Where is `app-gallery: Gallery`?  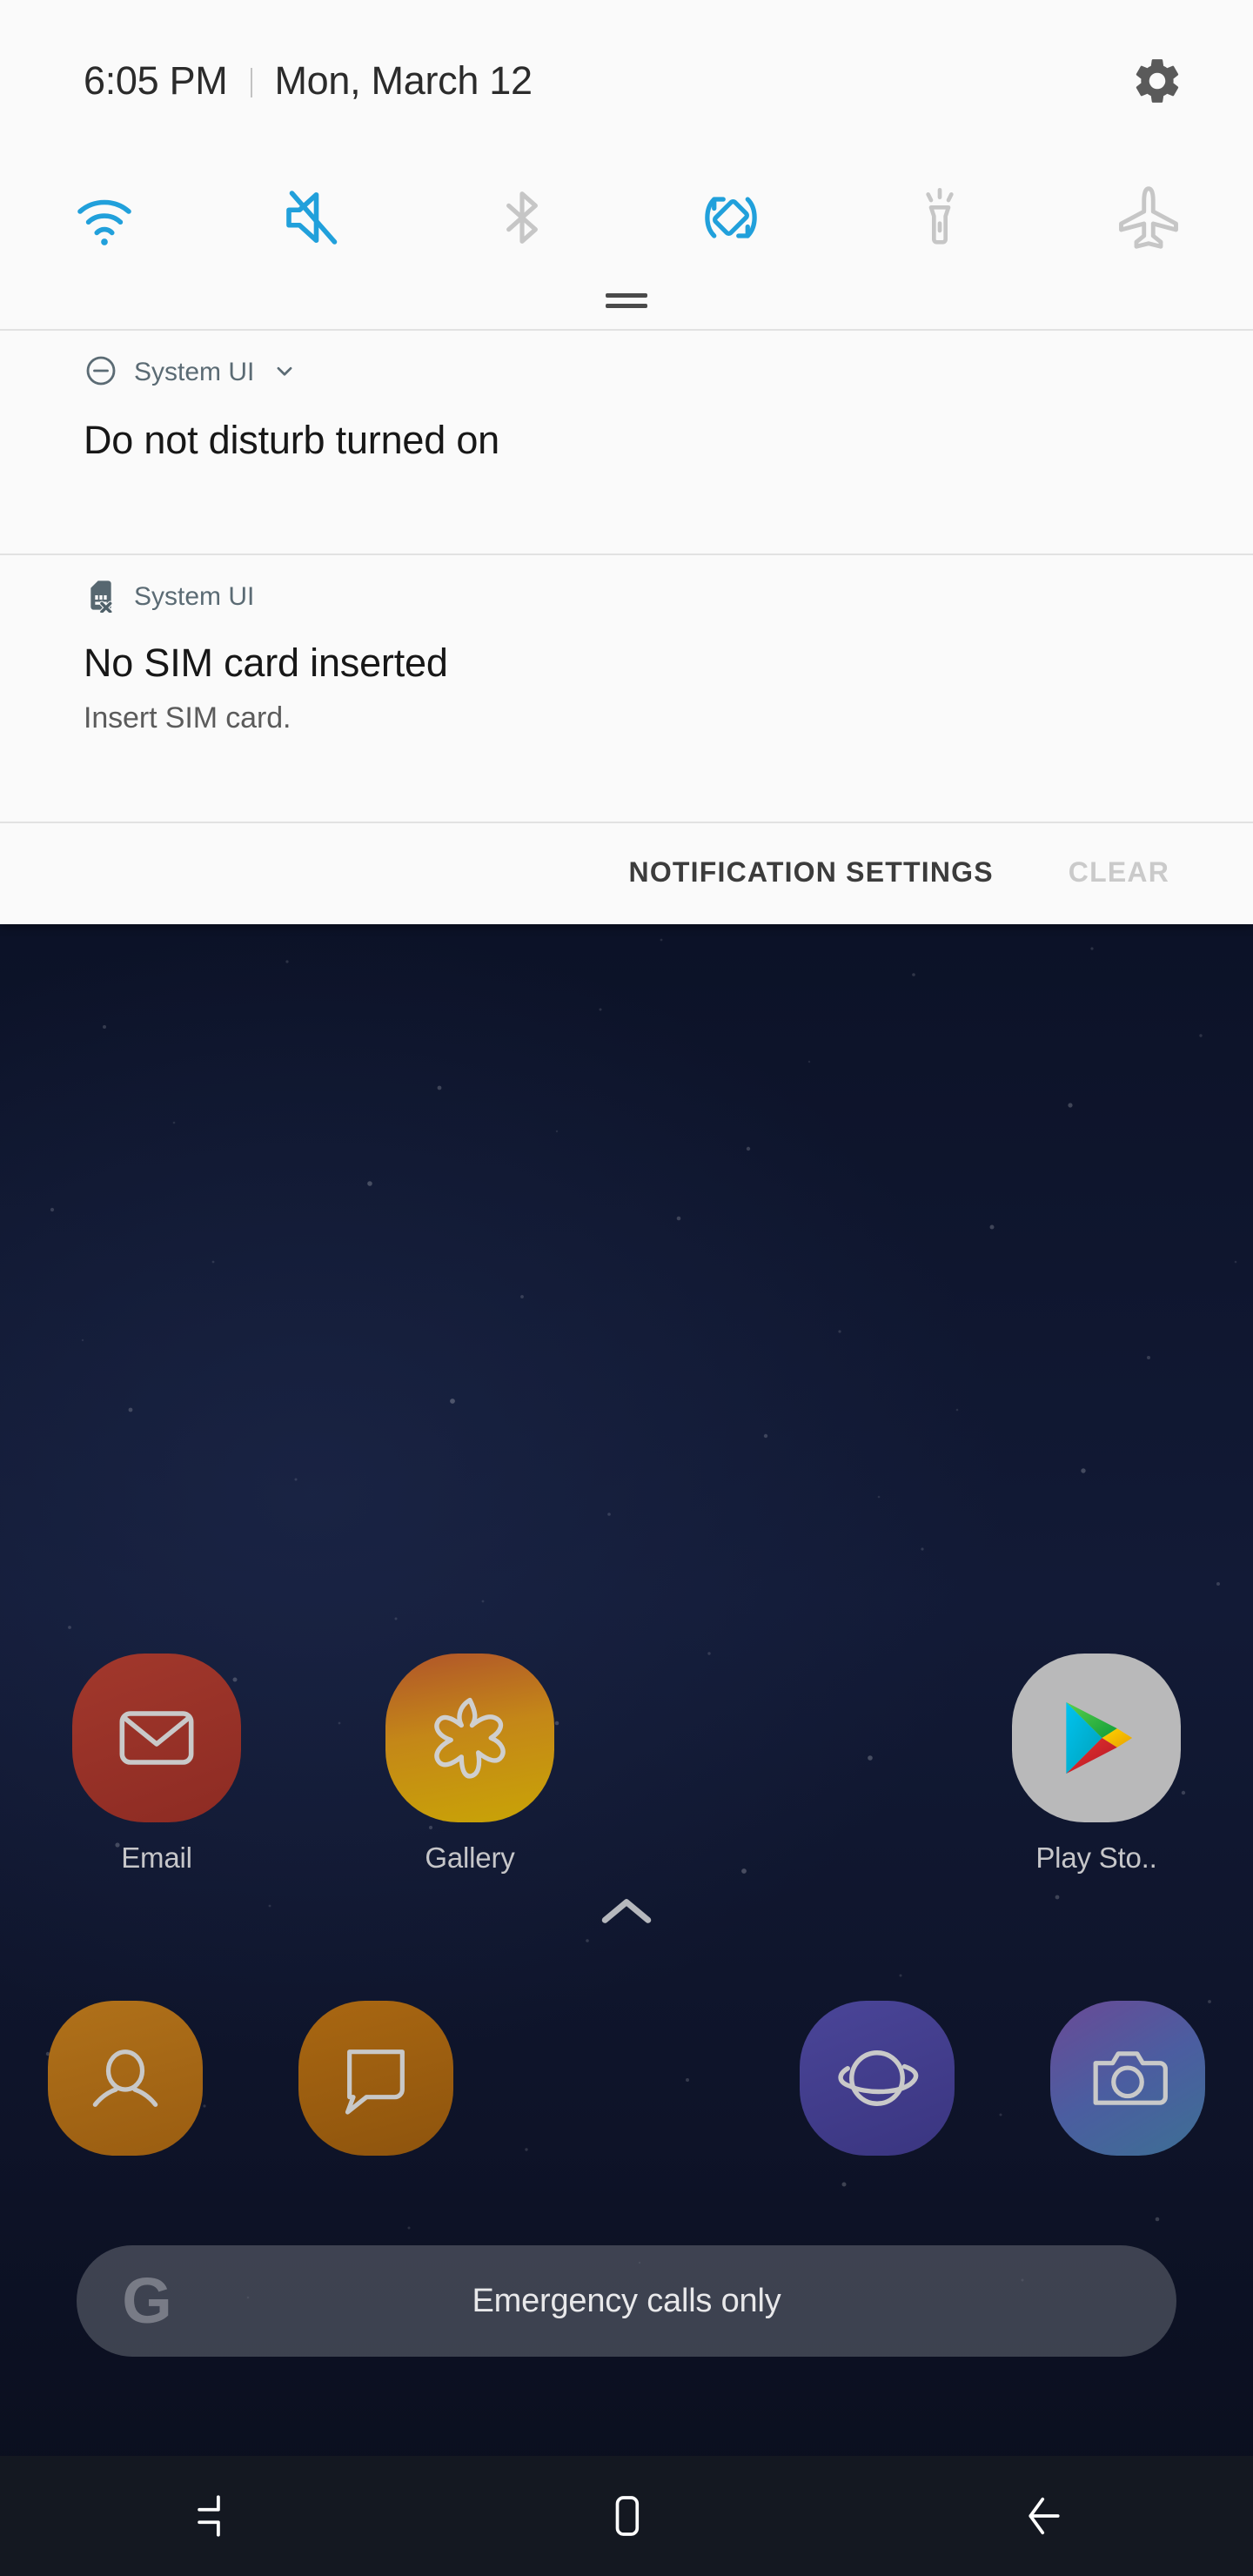 app-gallery: Gallery is located at coordinates (470, 1764).